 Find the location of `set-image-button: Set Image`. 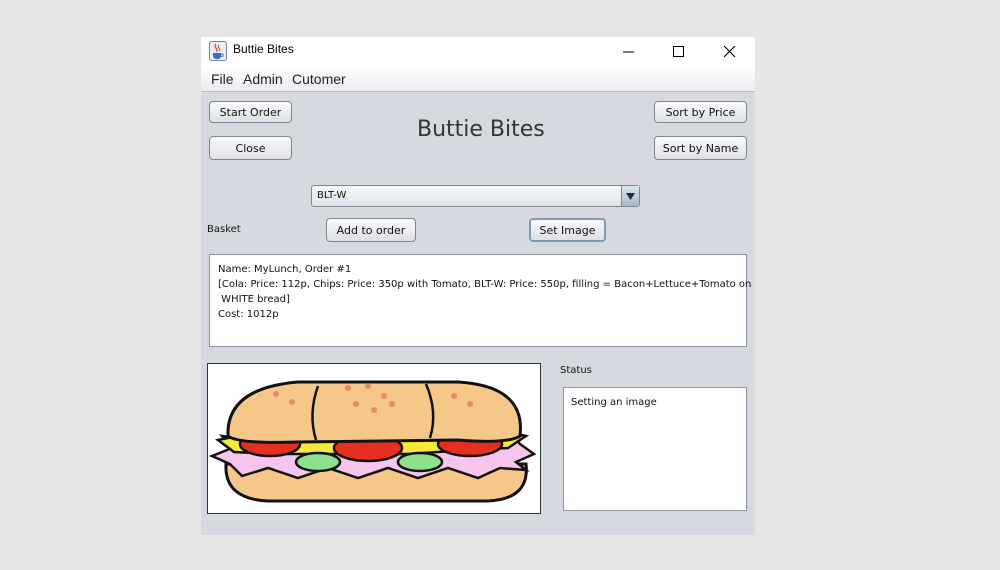

set-image-button: Set Image is located at coordinates (567, 230).